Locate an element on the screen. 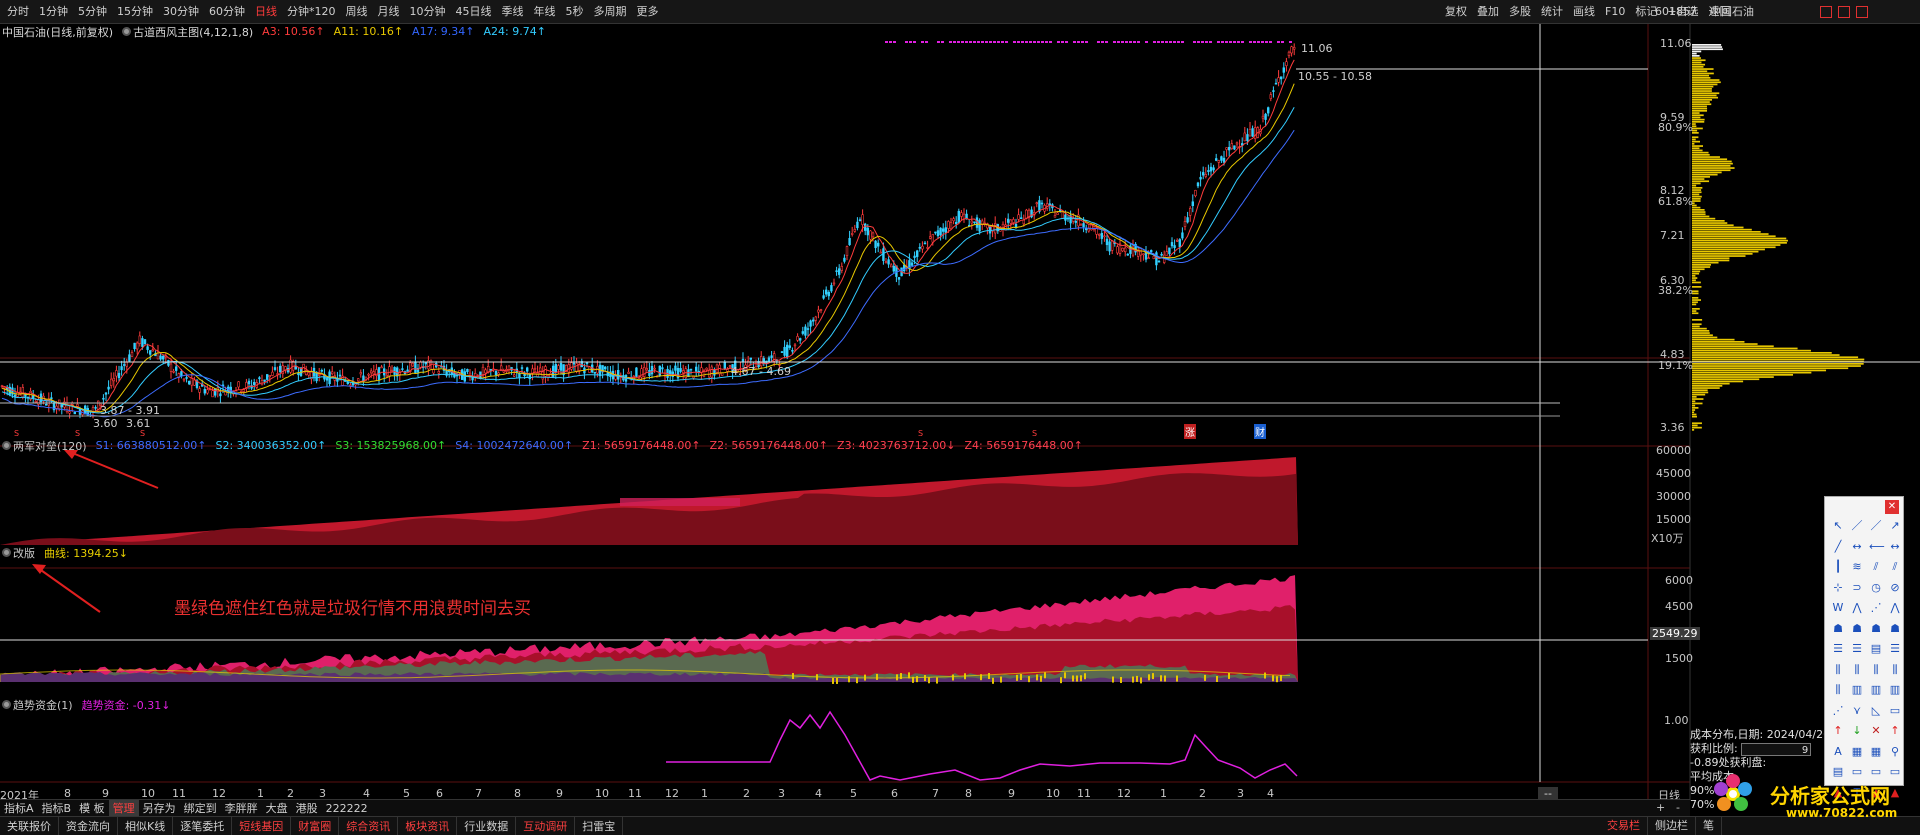  arc-icon: ⊃ is located at coordinates (1857, 588).